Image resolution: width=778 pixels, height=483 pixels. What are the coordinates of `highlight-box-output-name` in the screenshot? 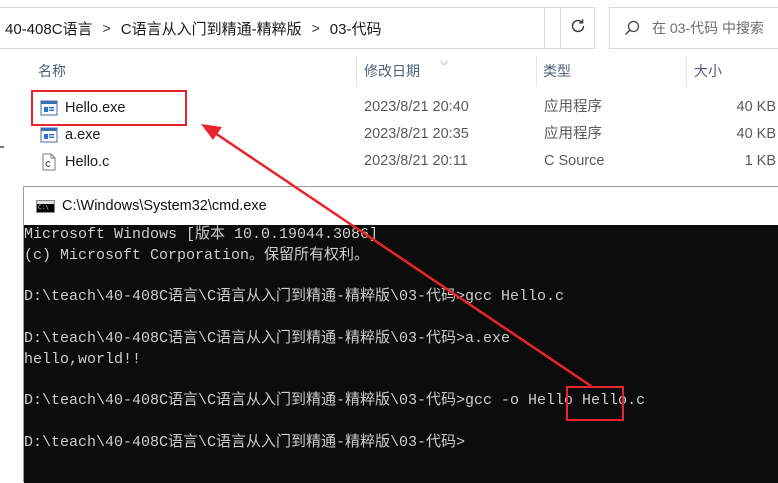 It's located at (595, 403).